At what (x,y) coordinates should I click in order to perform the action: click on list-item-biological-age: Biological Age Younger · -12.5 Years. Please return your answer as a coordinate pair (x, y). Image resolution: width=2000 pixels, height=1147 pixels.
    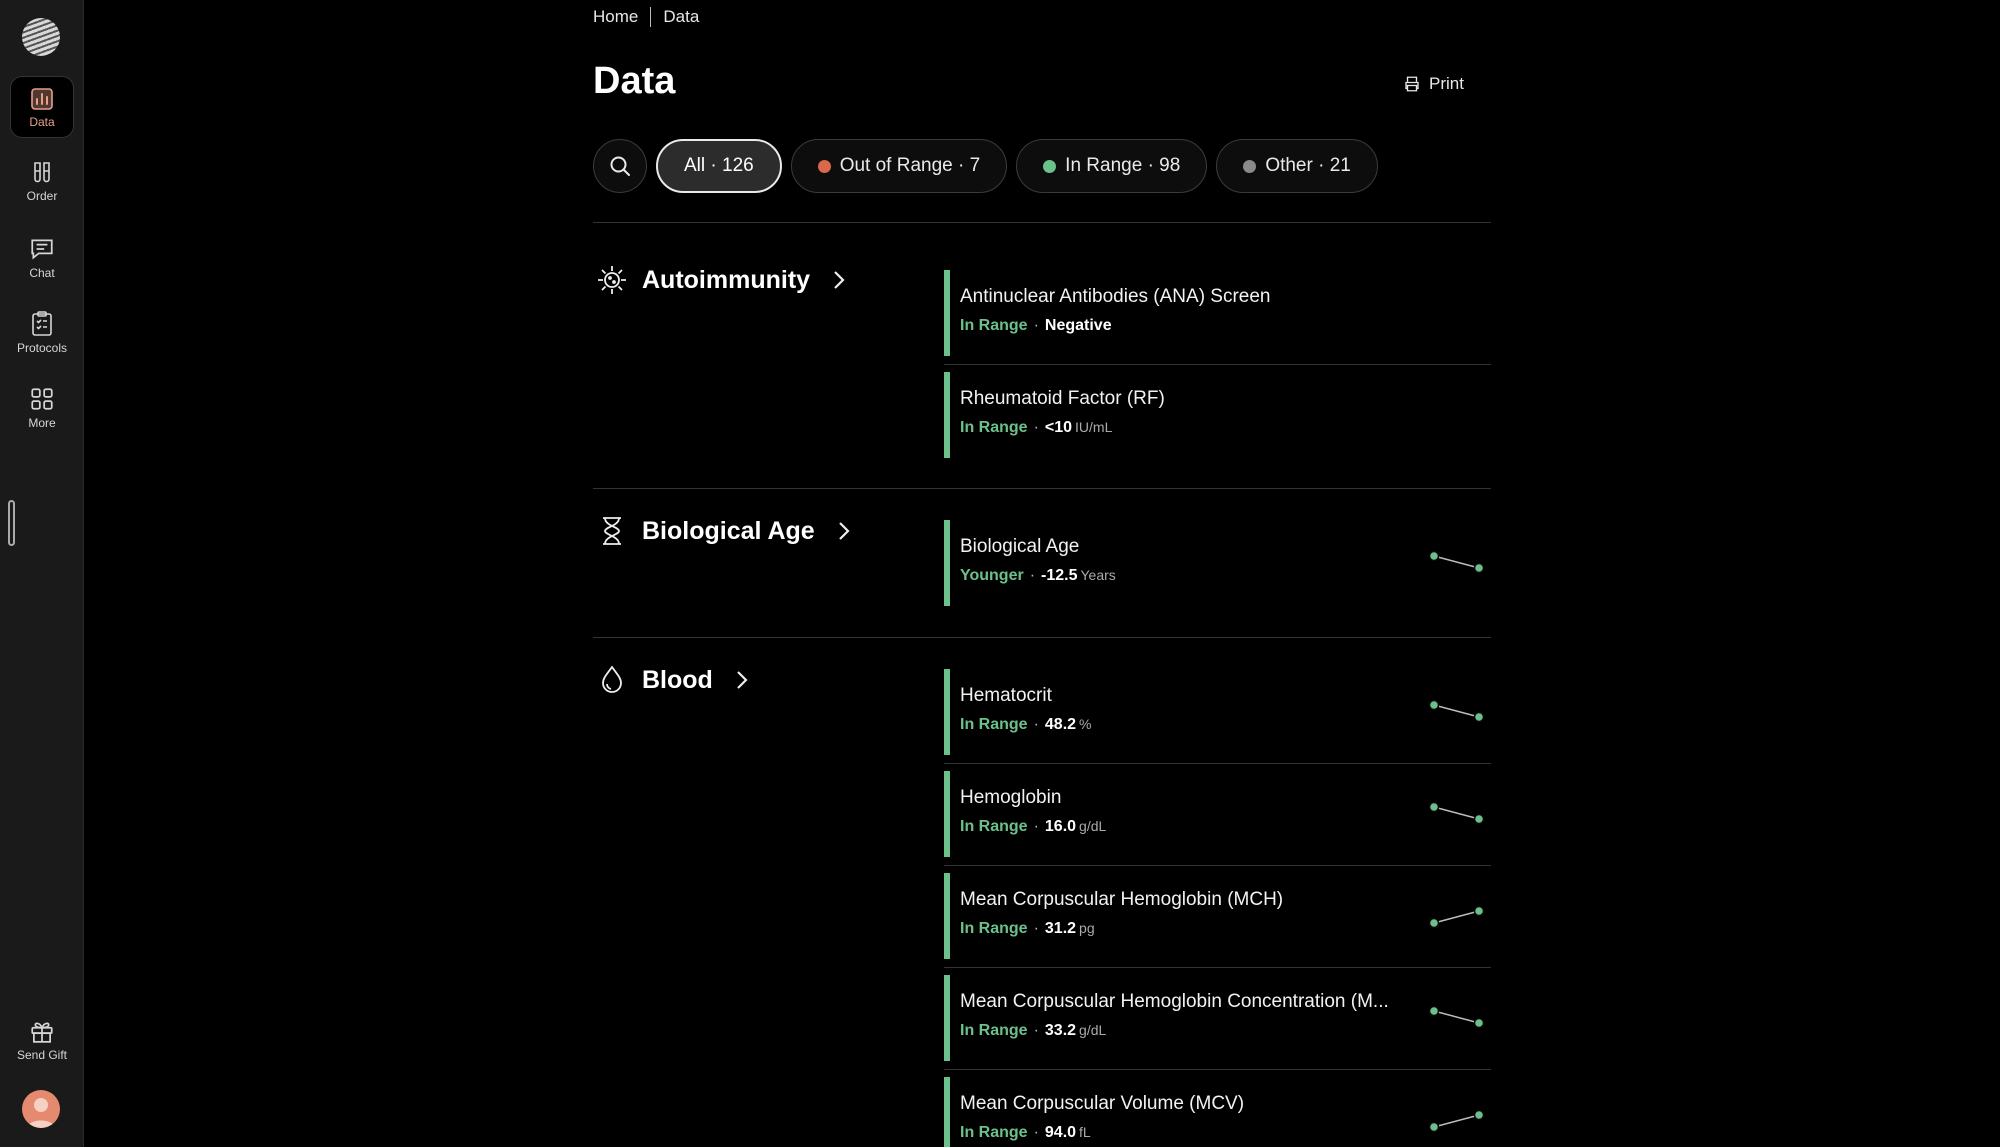
    Looking at the image, I should click on (1217, 563).